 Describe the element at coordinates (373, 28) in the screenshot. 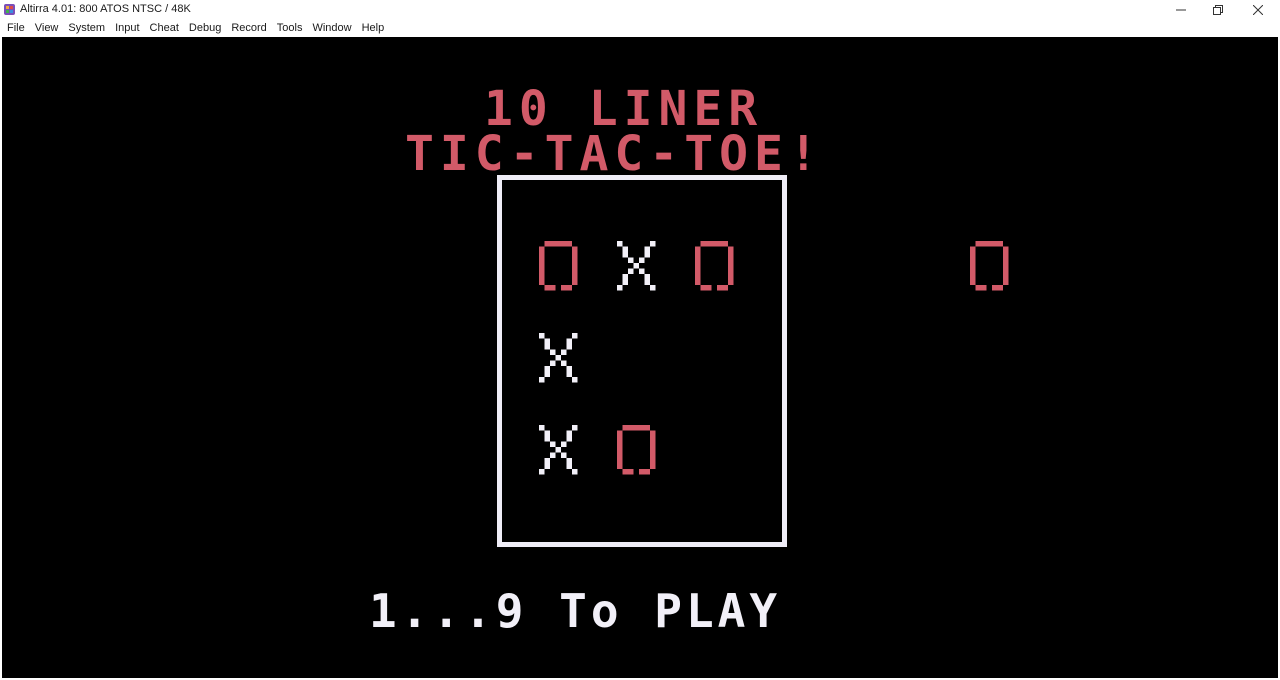

I see `menu-help: Help` at that location.